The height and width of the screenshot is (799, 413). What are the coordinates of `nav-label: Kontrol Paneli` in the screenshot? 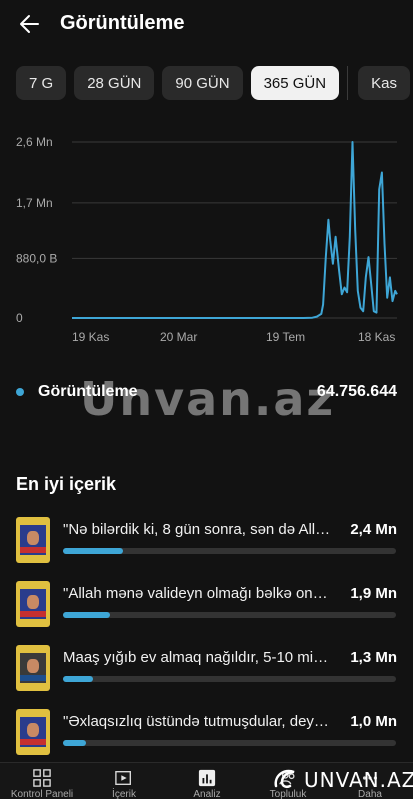 It's located at (42, 794).